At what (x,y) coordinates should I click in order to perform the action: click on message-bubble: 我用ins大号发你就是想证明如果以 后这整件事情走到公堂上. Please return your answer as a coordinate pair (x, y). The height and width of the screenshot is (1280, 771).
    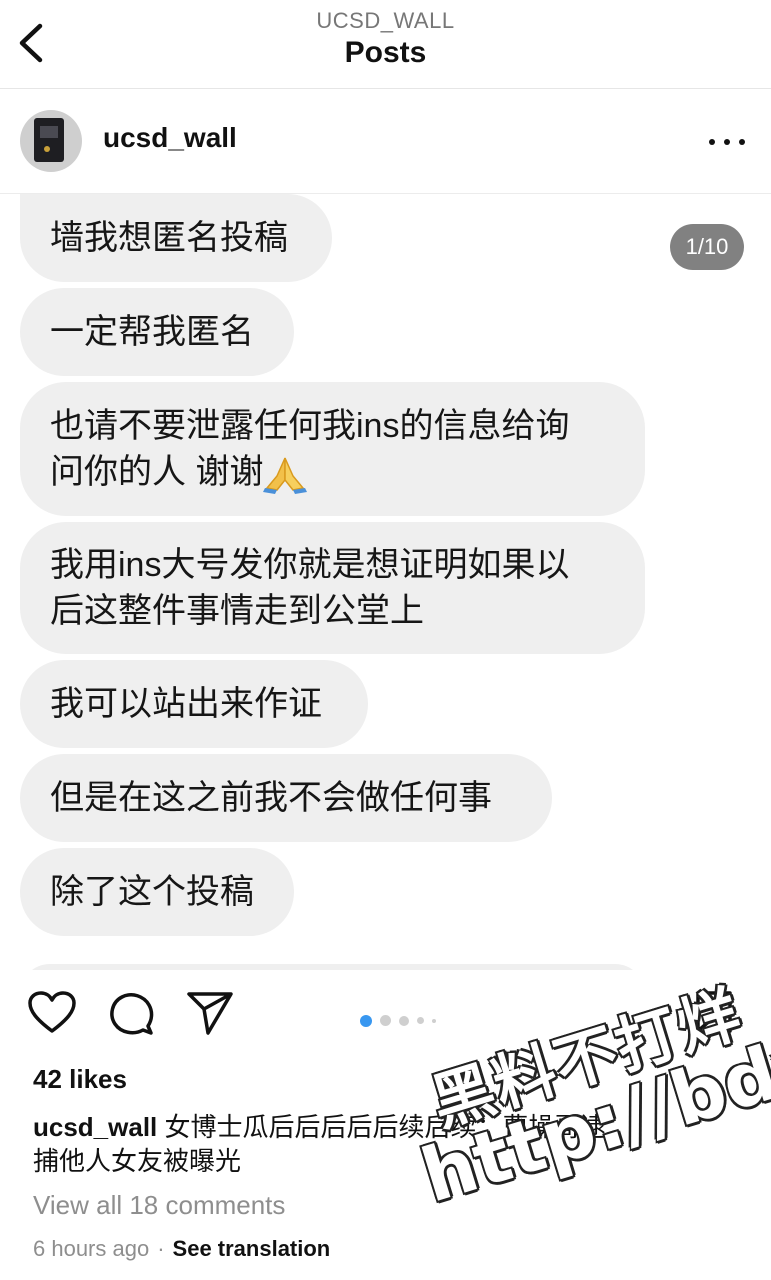
    Looking at the image, I should click on (332, 588).